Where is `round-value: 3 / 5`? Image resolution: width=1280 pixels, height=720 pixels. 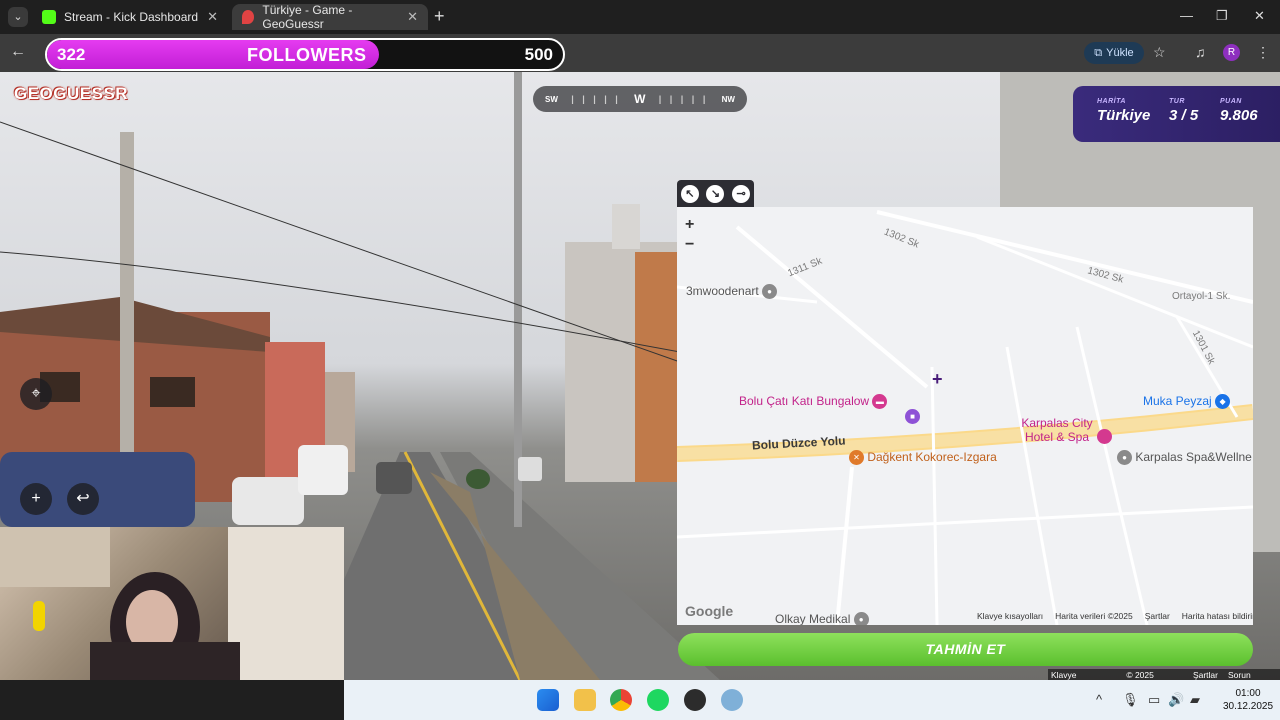
round-value: 3 / 5 is located at coordinates (1184, 115).